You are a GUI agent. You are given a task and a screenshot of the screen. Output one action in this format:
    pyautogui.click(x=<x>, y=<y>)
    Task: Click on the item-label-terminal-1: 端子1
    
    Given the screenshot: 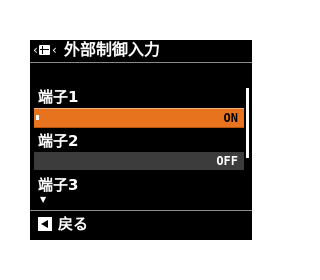 What is the action you would take?
    pyautogui.click(x=58, y=97)
    